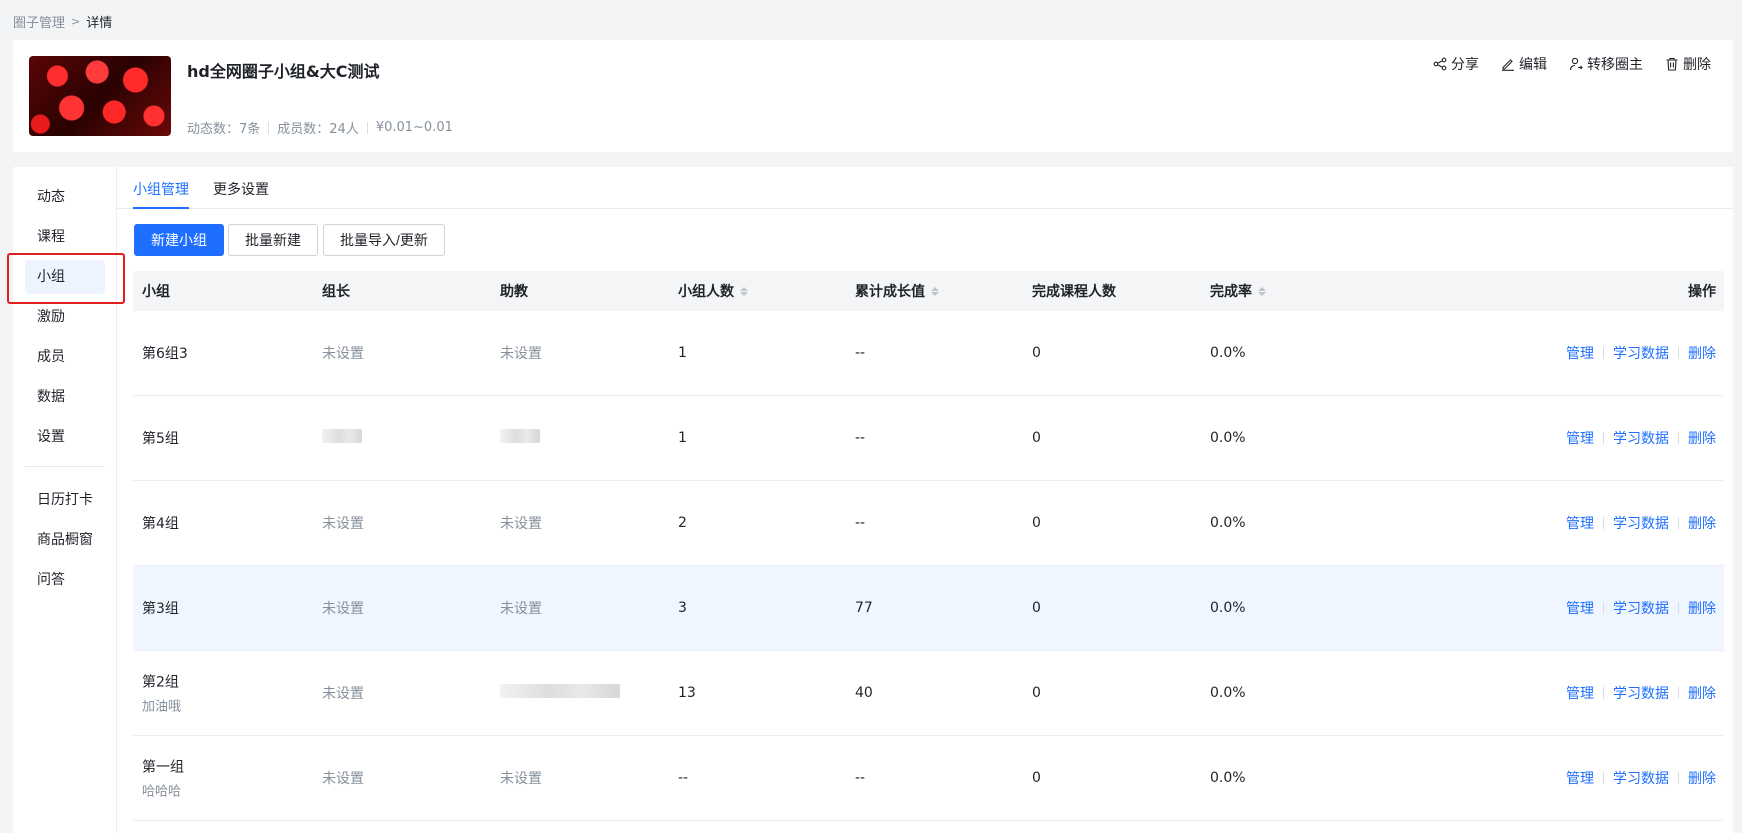  Describe the element at coordinates (241, 194) in the screenshot. I see `tab-more-settings: 更多设置` at that location.